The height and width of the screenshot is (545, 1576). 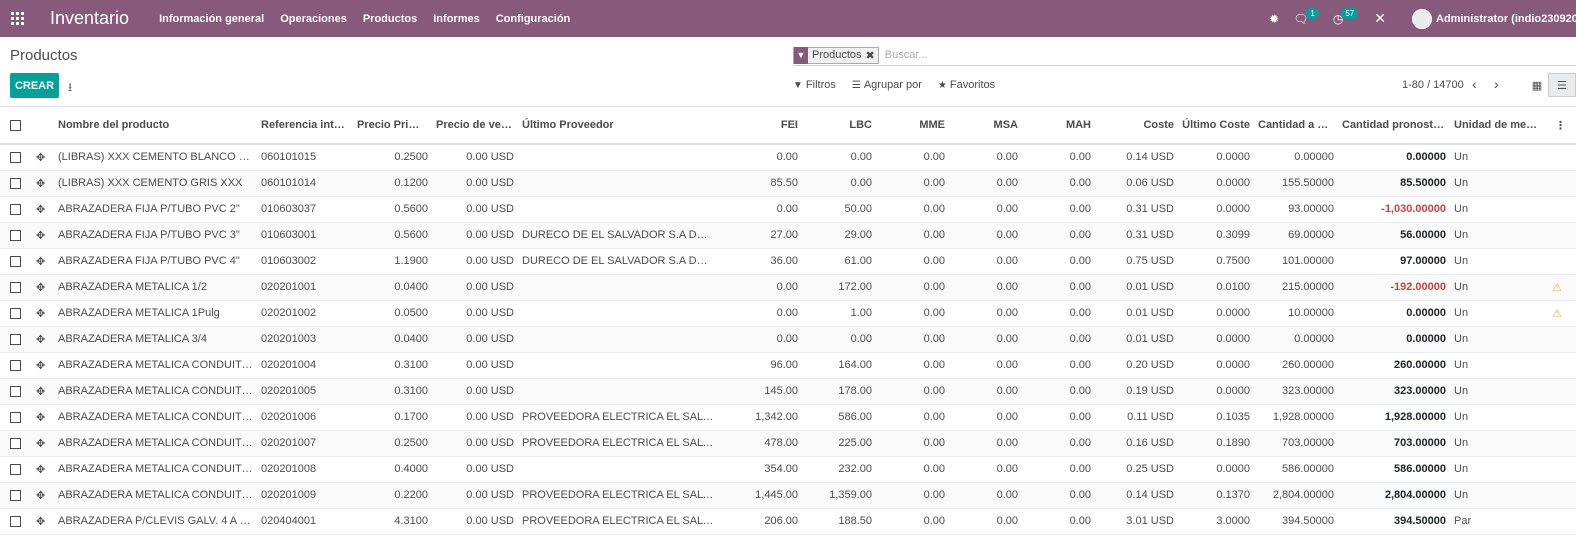 I want to click on col-msa: MSA, so click(x=985, y=126).